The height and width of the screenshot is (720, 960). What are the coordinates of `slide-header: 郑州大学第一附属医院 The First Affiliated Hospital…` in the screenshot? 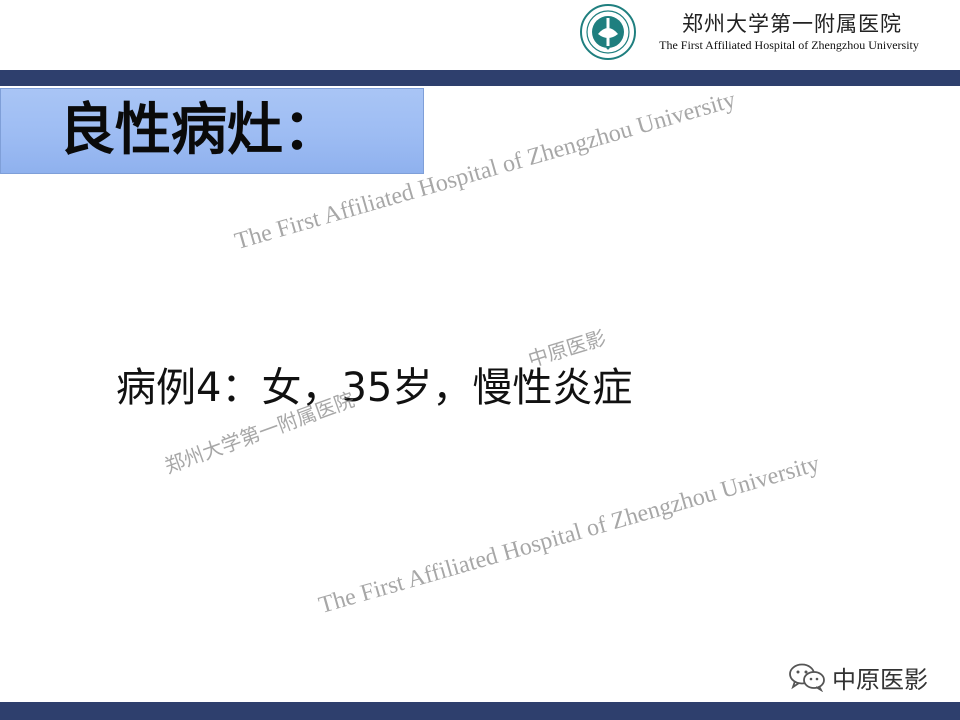 It's located at (480, 35).